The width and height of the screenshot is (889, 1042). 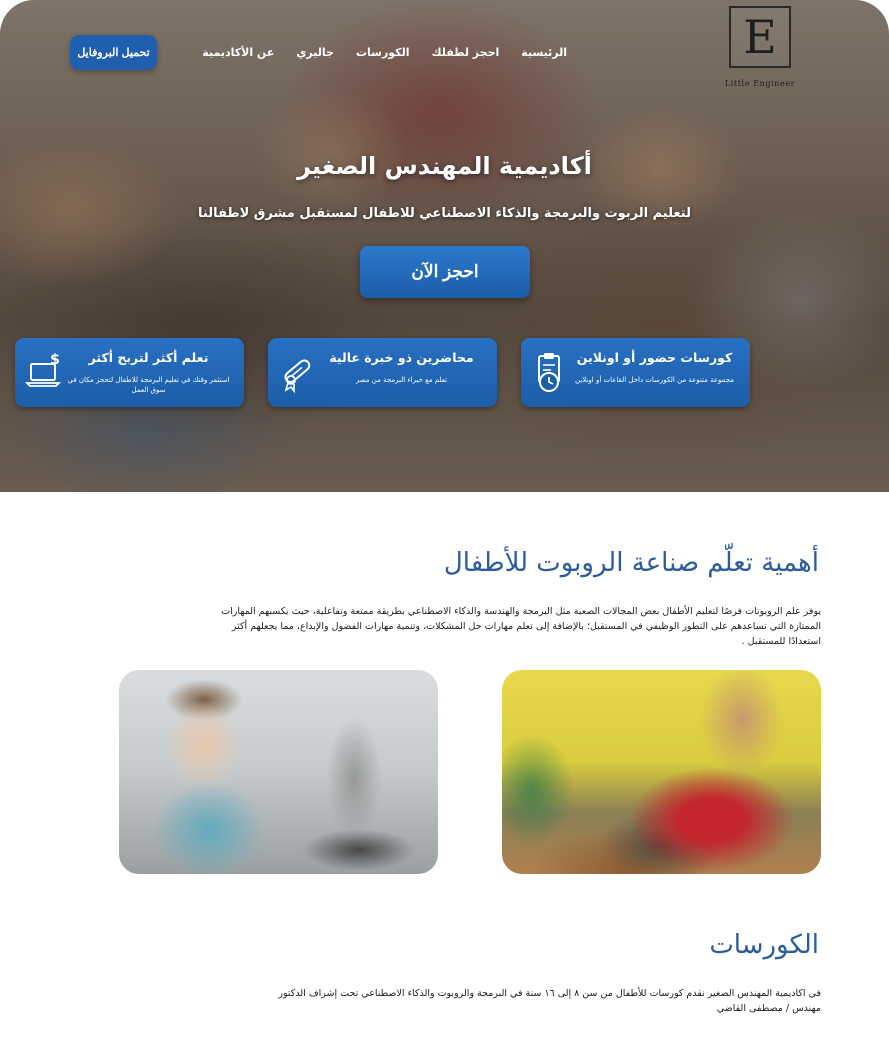 What do you see at coordinates (44, 372) in the screenshot?
I see `laptop-dollar-icon: $` at bounding box center [44, 372].